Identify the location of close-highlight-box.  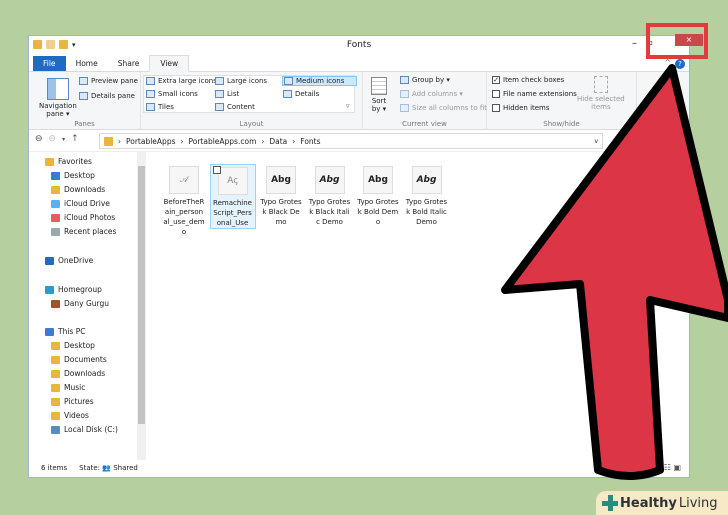
(677, 41).